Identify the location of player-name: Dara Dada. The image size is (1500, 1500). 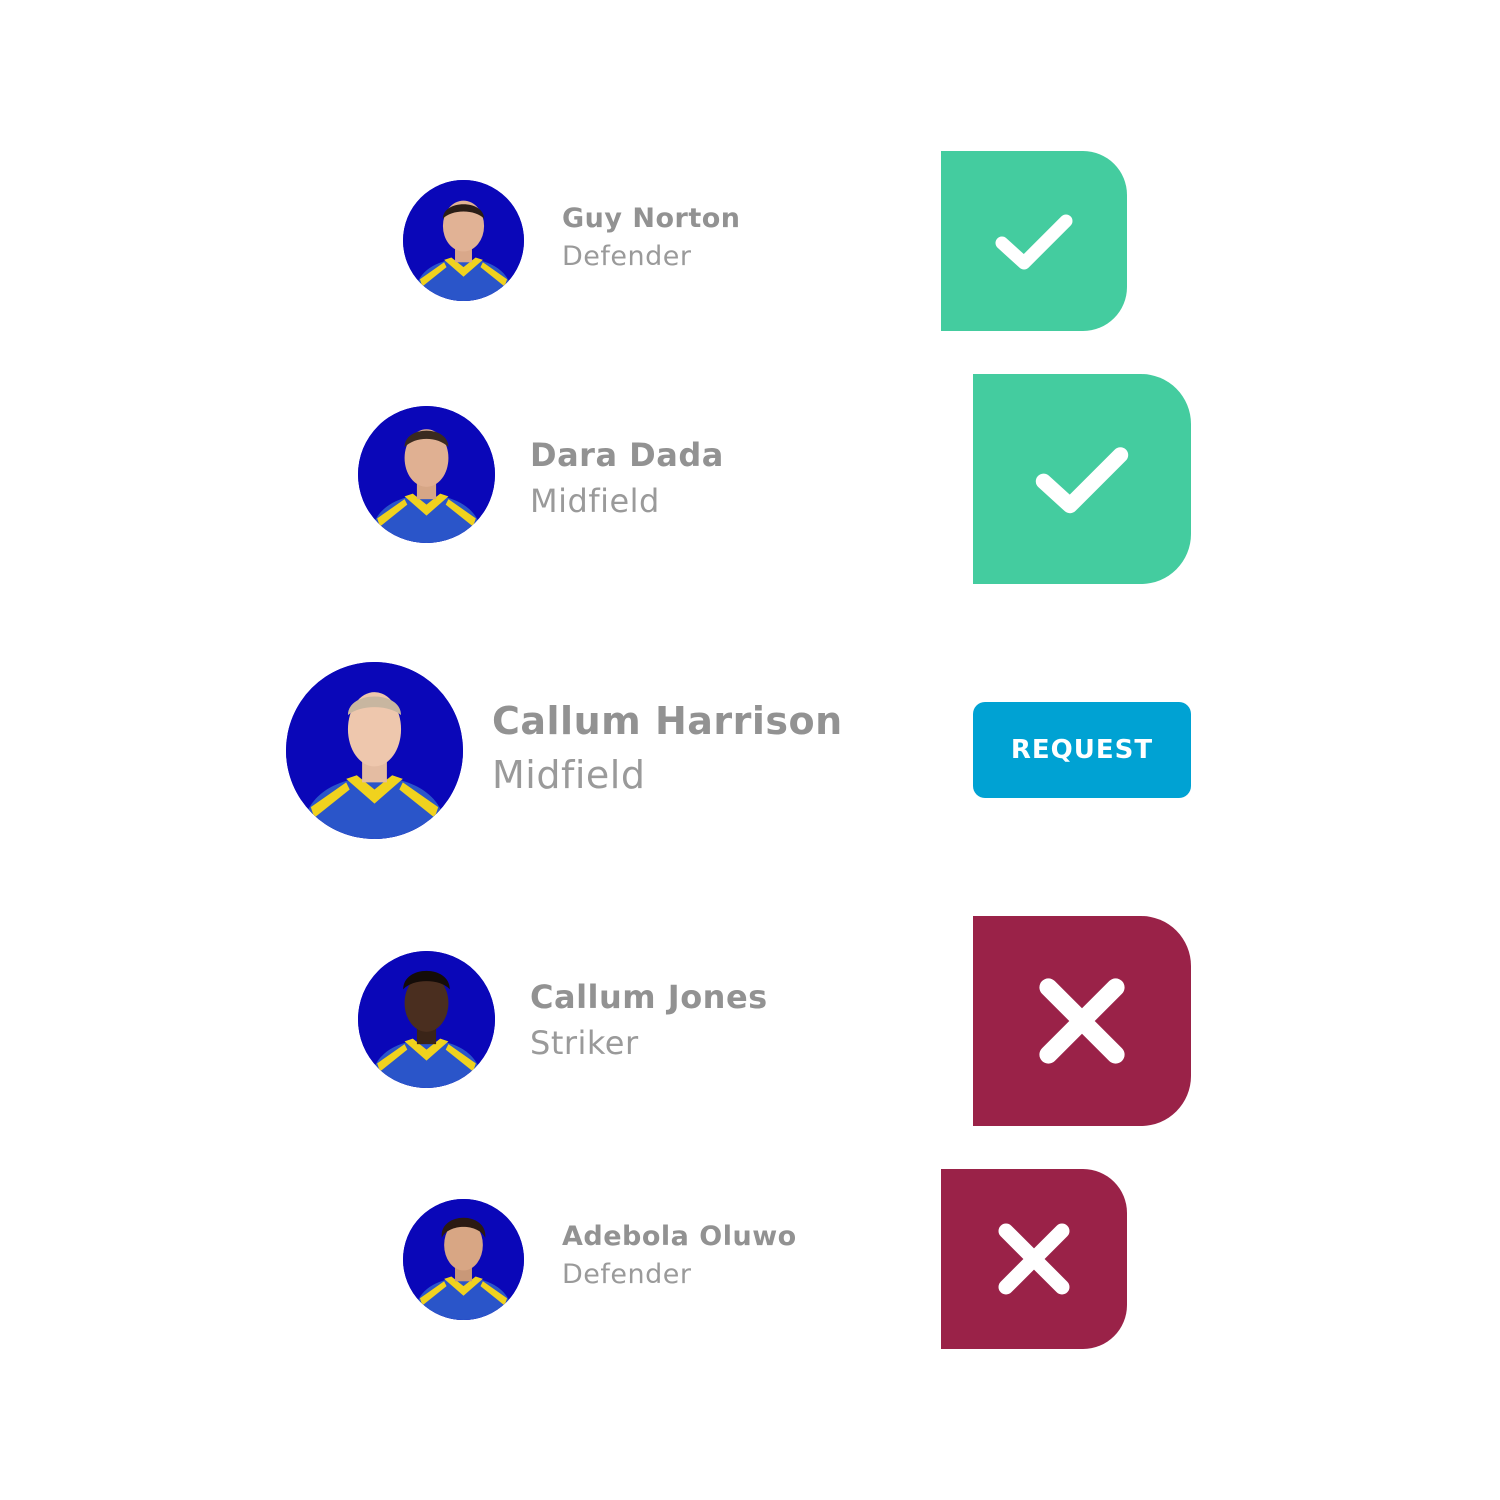
(627, 455).